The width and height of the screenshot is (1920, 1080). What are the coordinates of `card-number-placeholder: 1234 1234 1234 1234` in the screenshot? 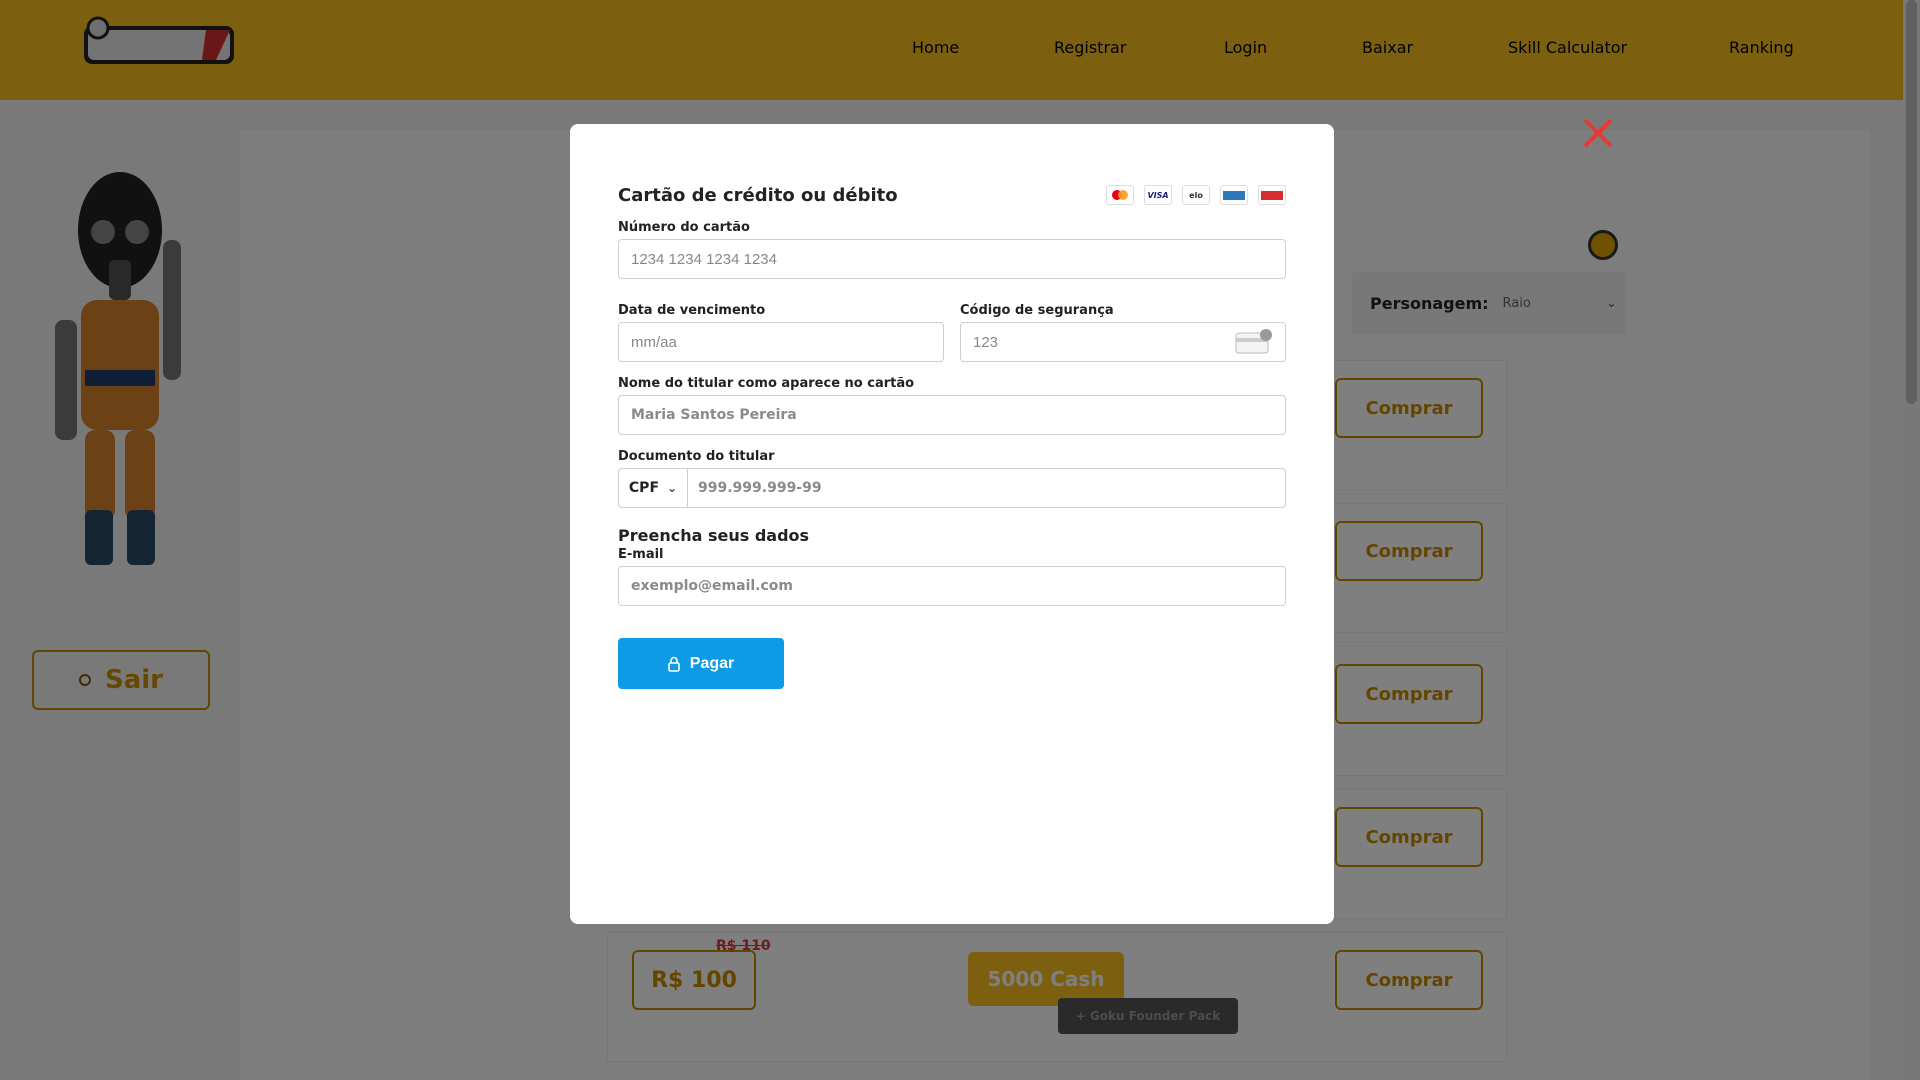 It's located at (704, 259).